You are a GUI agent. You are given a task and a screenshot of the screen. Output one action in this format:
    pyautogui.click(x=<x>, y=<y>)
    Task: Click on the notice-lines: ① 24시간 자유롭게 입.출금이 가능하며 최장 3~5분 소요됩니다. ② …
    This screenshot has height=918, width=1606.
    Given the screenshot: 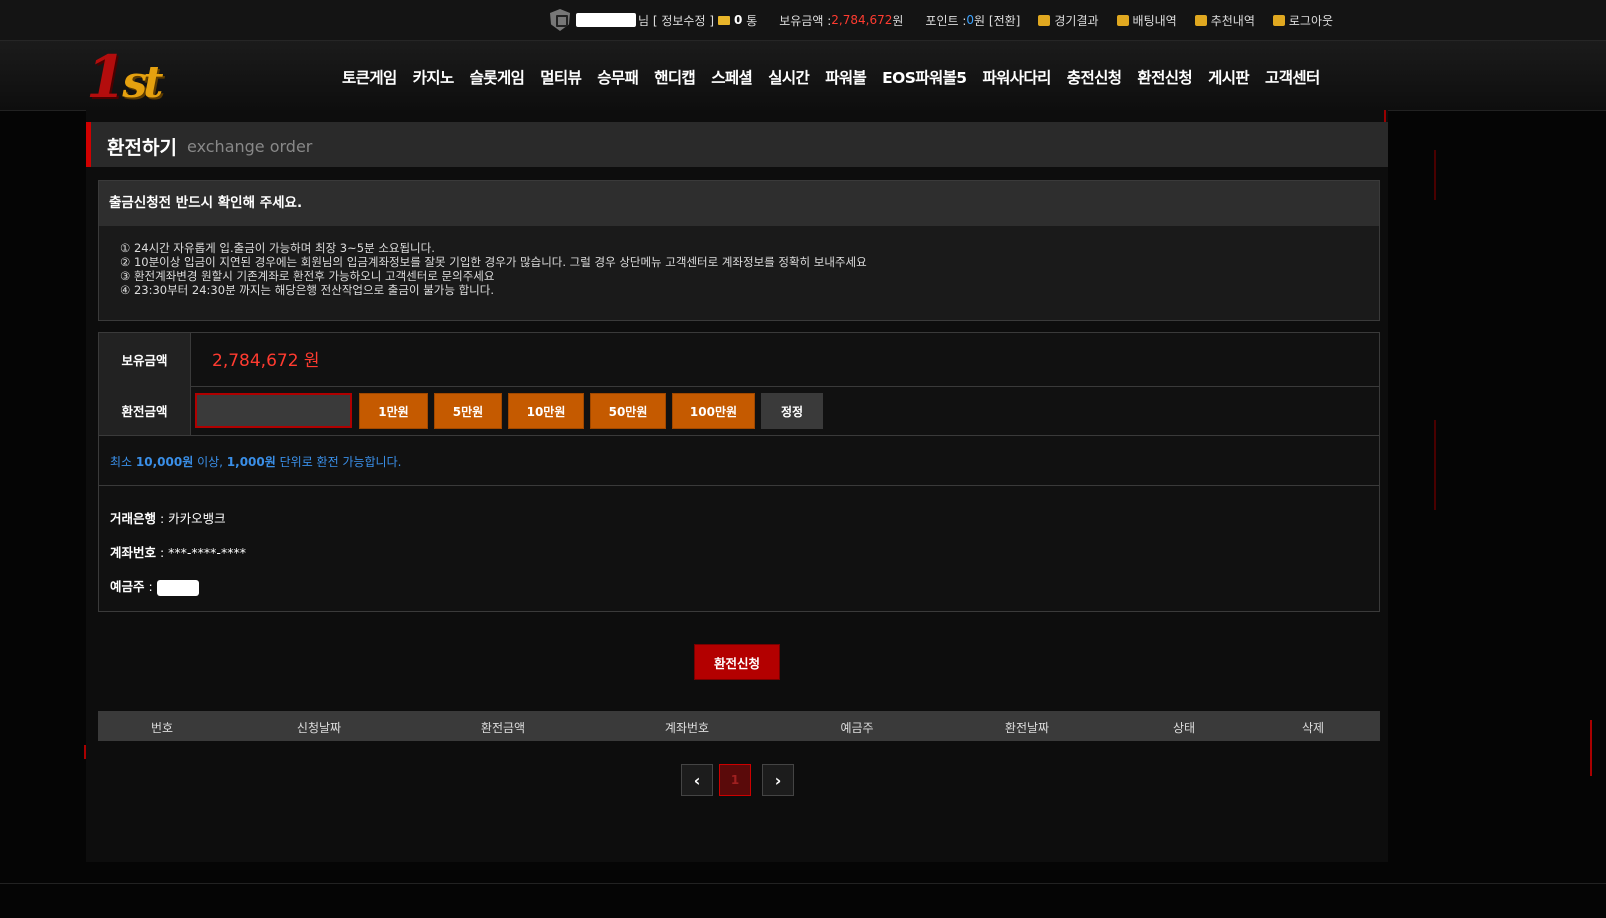 What is the action you would take?
    pyautogui.click(x=739, y=261)
    